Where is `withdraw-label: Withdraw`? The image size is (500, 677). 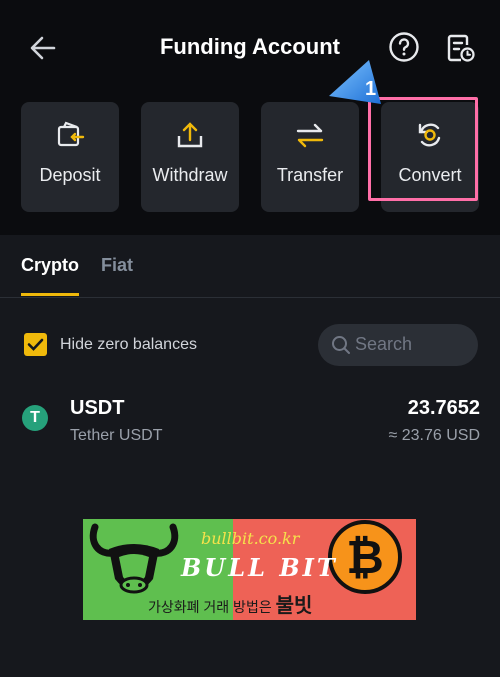
withdraw-label: Withdraw is located at coordinates (190, 175).